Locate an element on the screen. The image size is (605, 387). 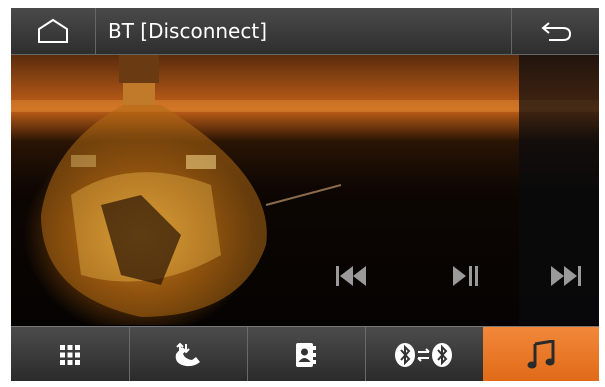
bluetooth-connect-icon is located at coordinates (423, 354).